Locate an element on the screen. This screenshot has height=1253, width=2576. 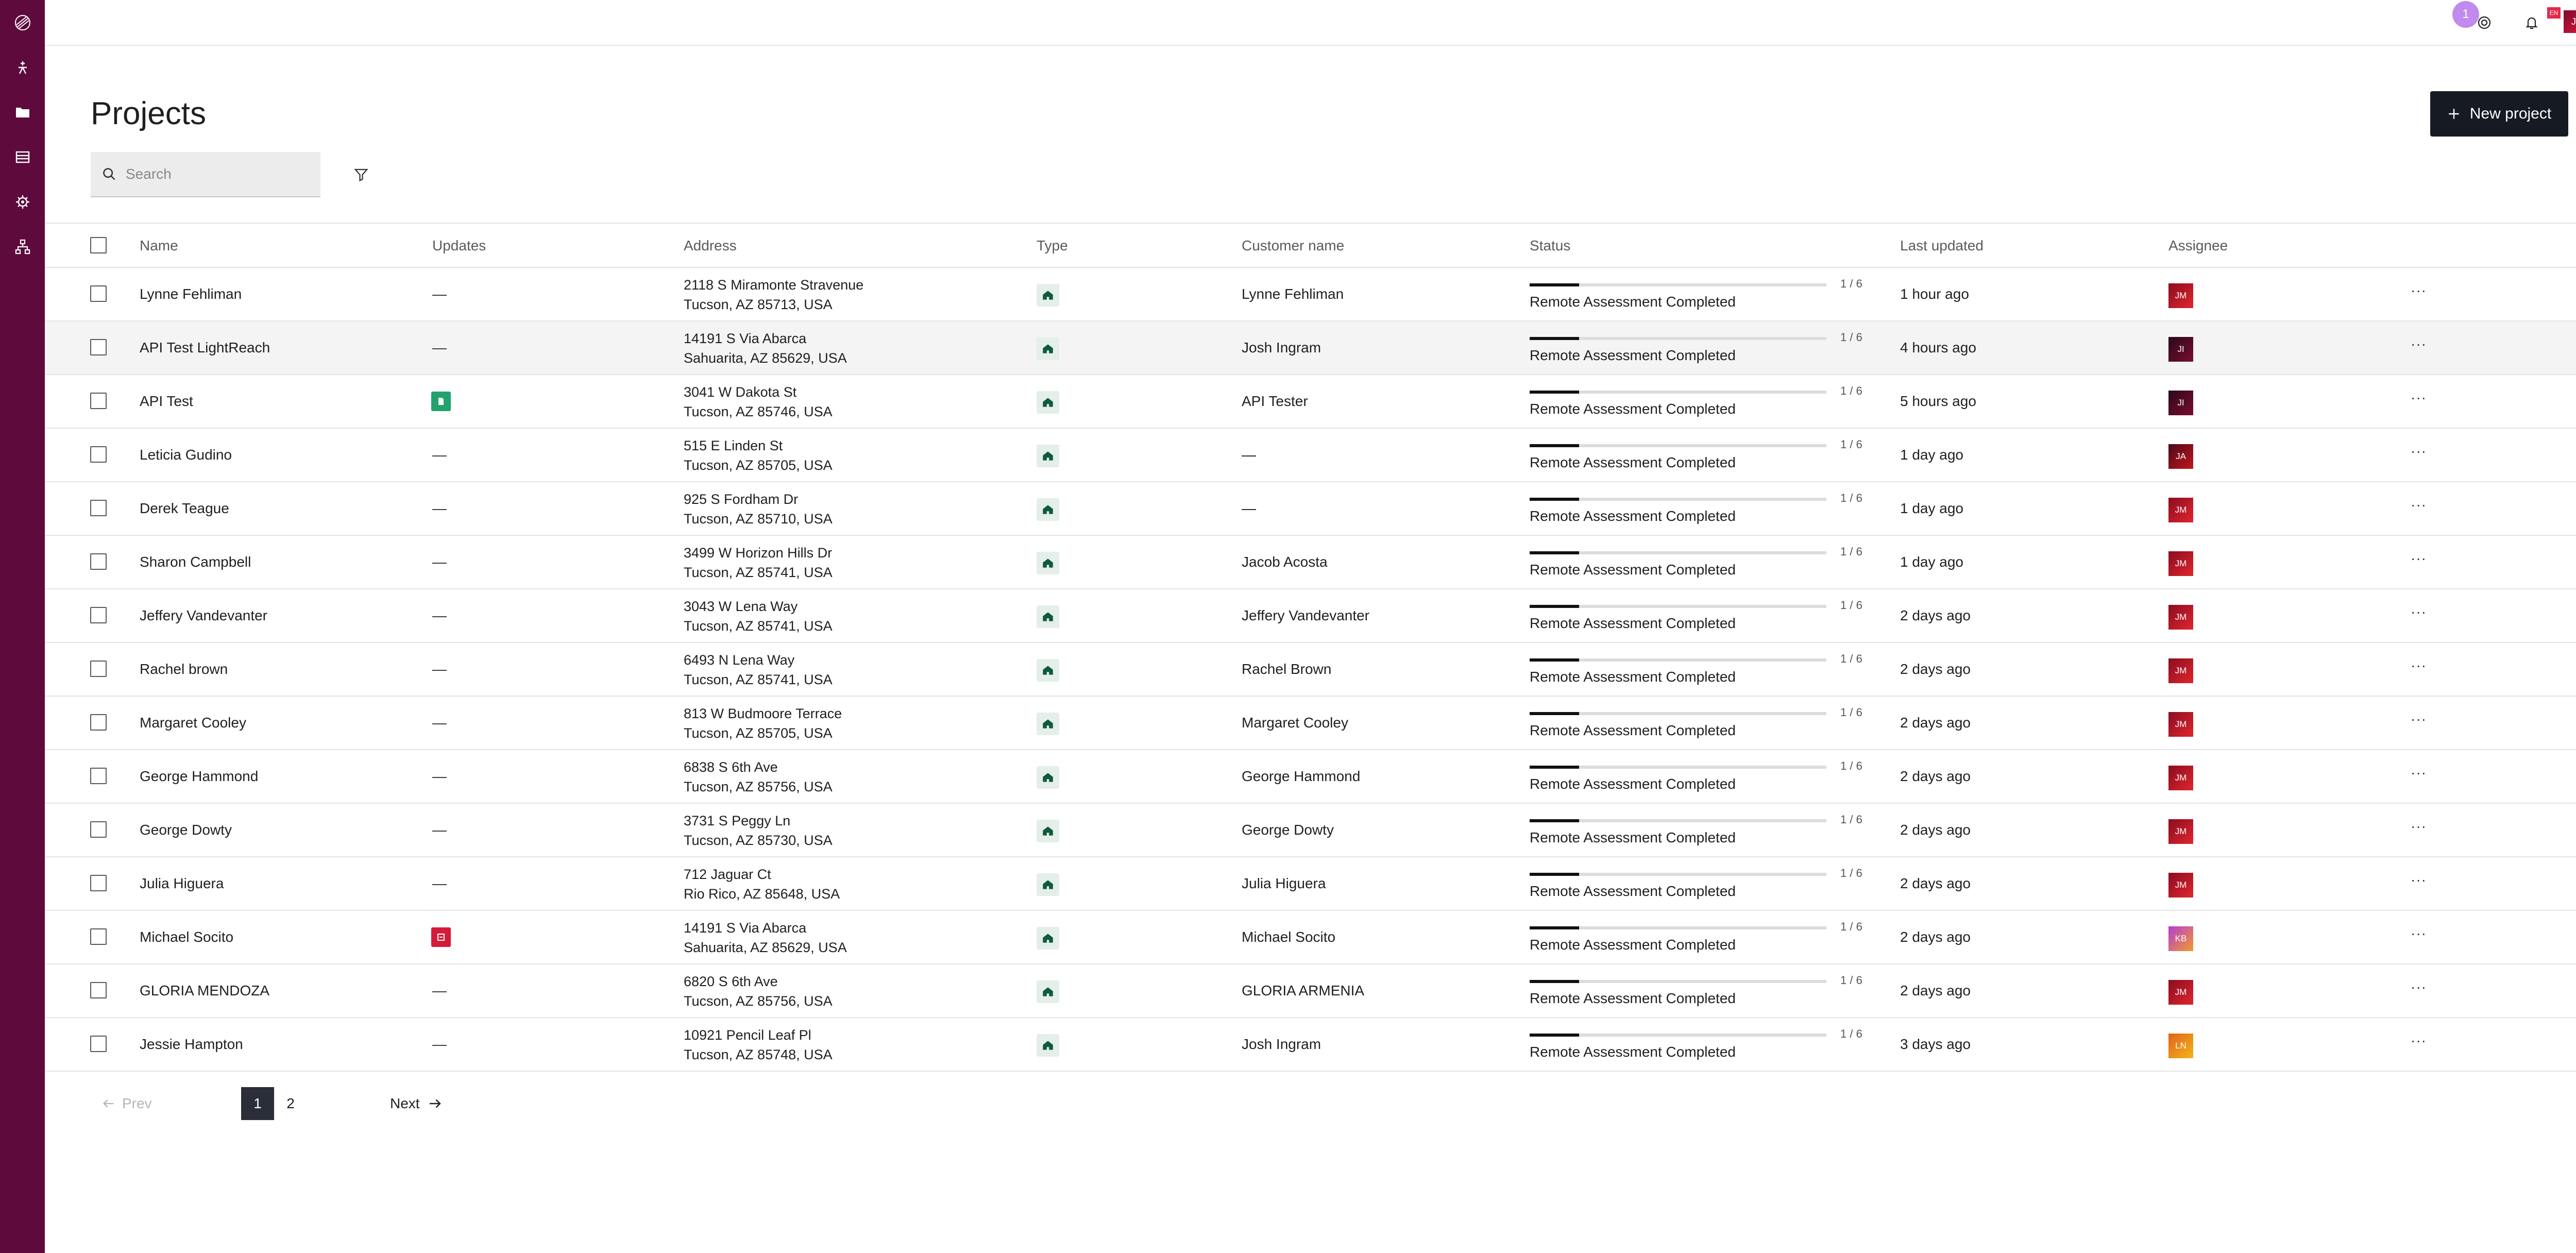
pdf-update-icon is located at coordinates (441, 937).